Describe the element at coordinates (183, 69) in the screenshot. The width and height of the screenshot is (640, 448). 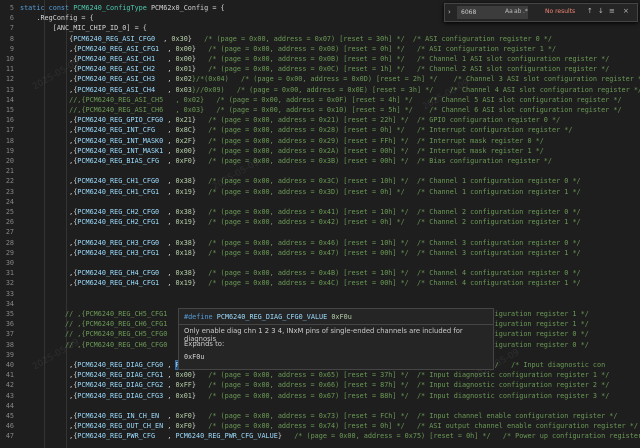
I see `code-token: 0x01` at that location.